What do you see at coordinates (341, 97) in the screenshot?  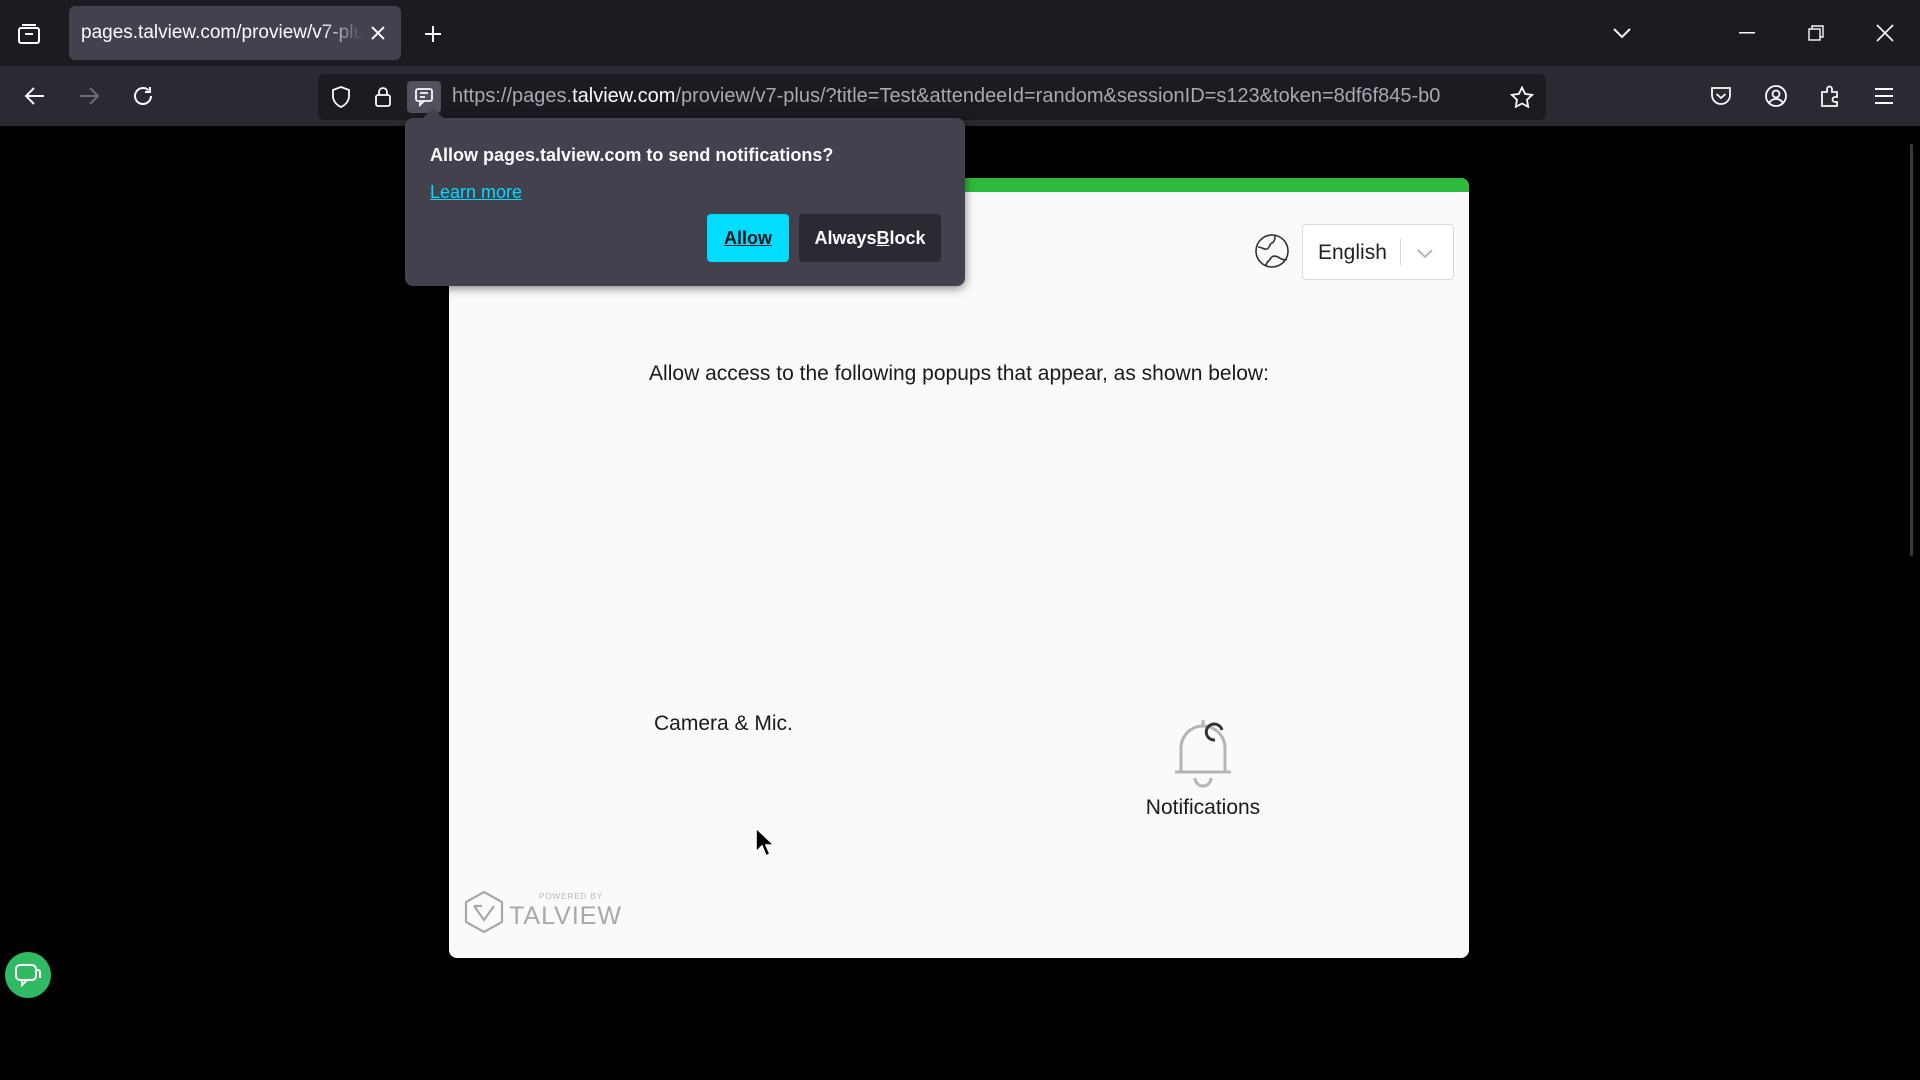 I see `shield-icon` at bounding box center [341, 97].